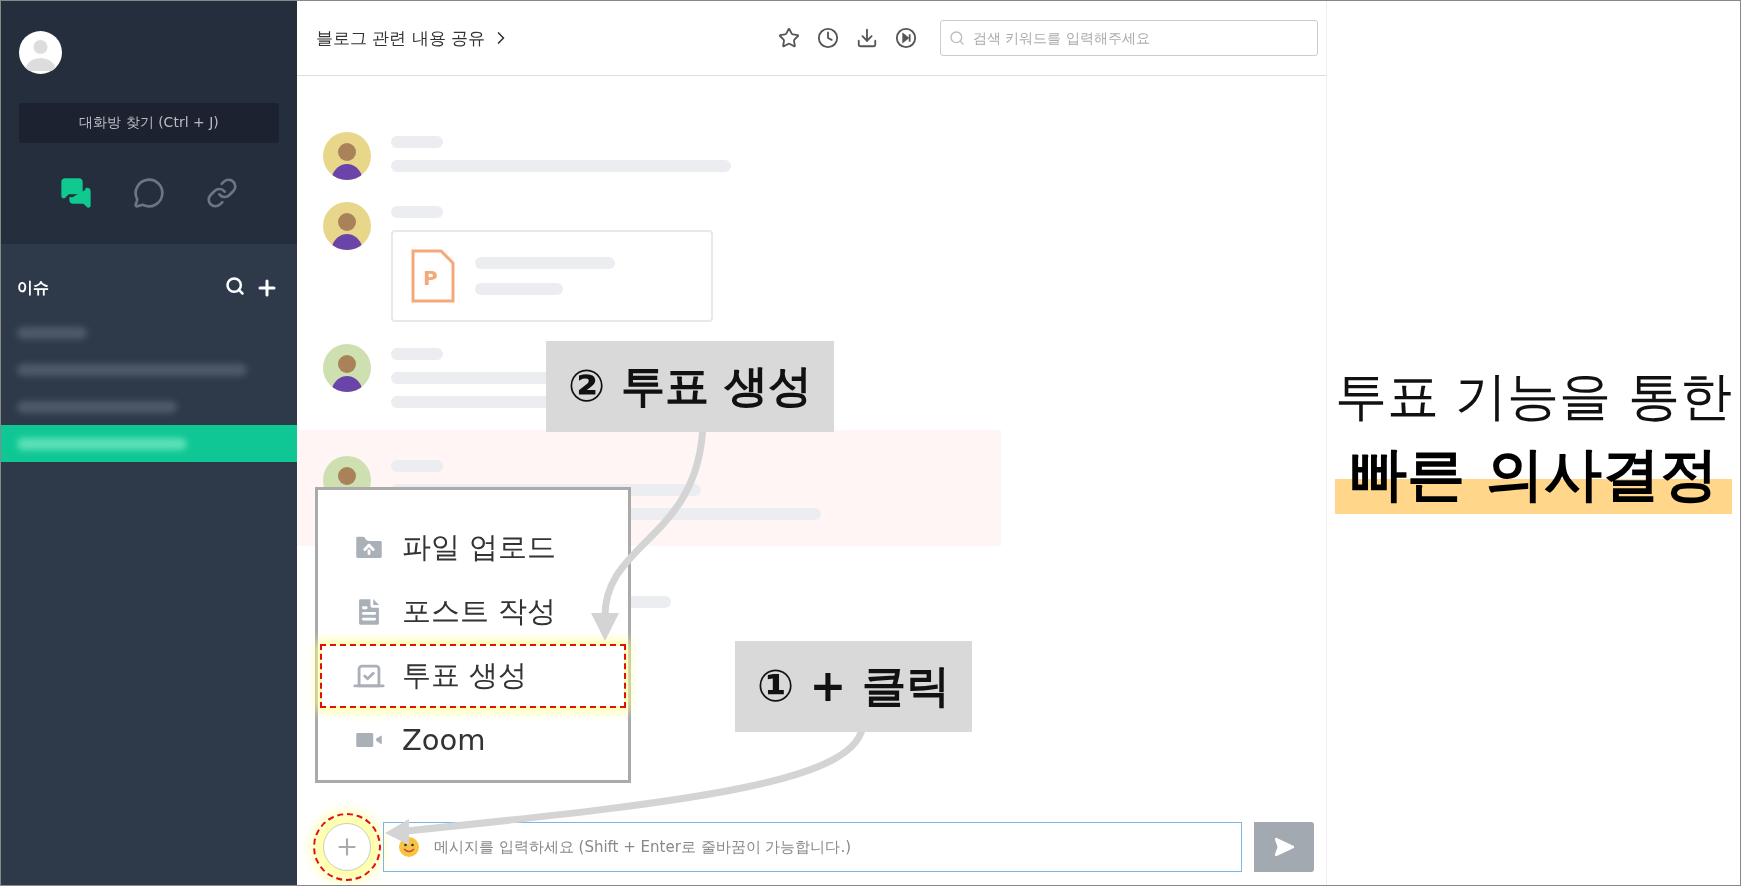 Image resolution: width=1741 pixels, height=886 pixels. What do you see at coordinates (906, 38) in the screenshot?
I see `skip-forward-icon` at bounding box center [906, 38].